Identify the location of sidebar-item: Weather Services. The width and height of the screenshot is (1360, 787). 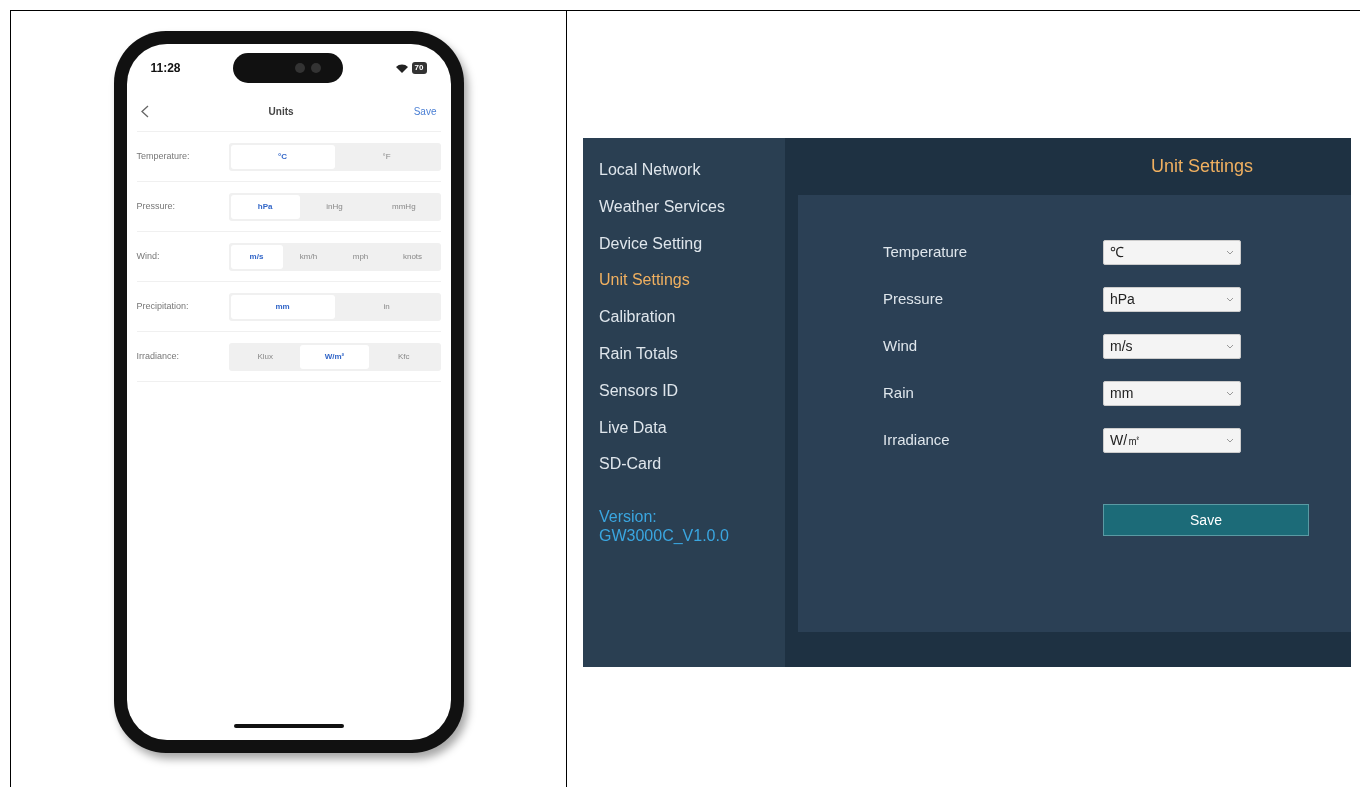
(684, 207).